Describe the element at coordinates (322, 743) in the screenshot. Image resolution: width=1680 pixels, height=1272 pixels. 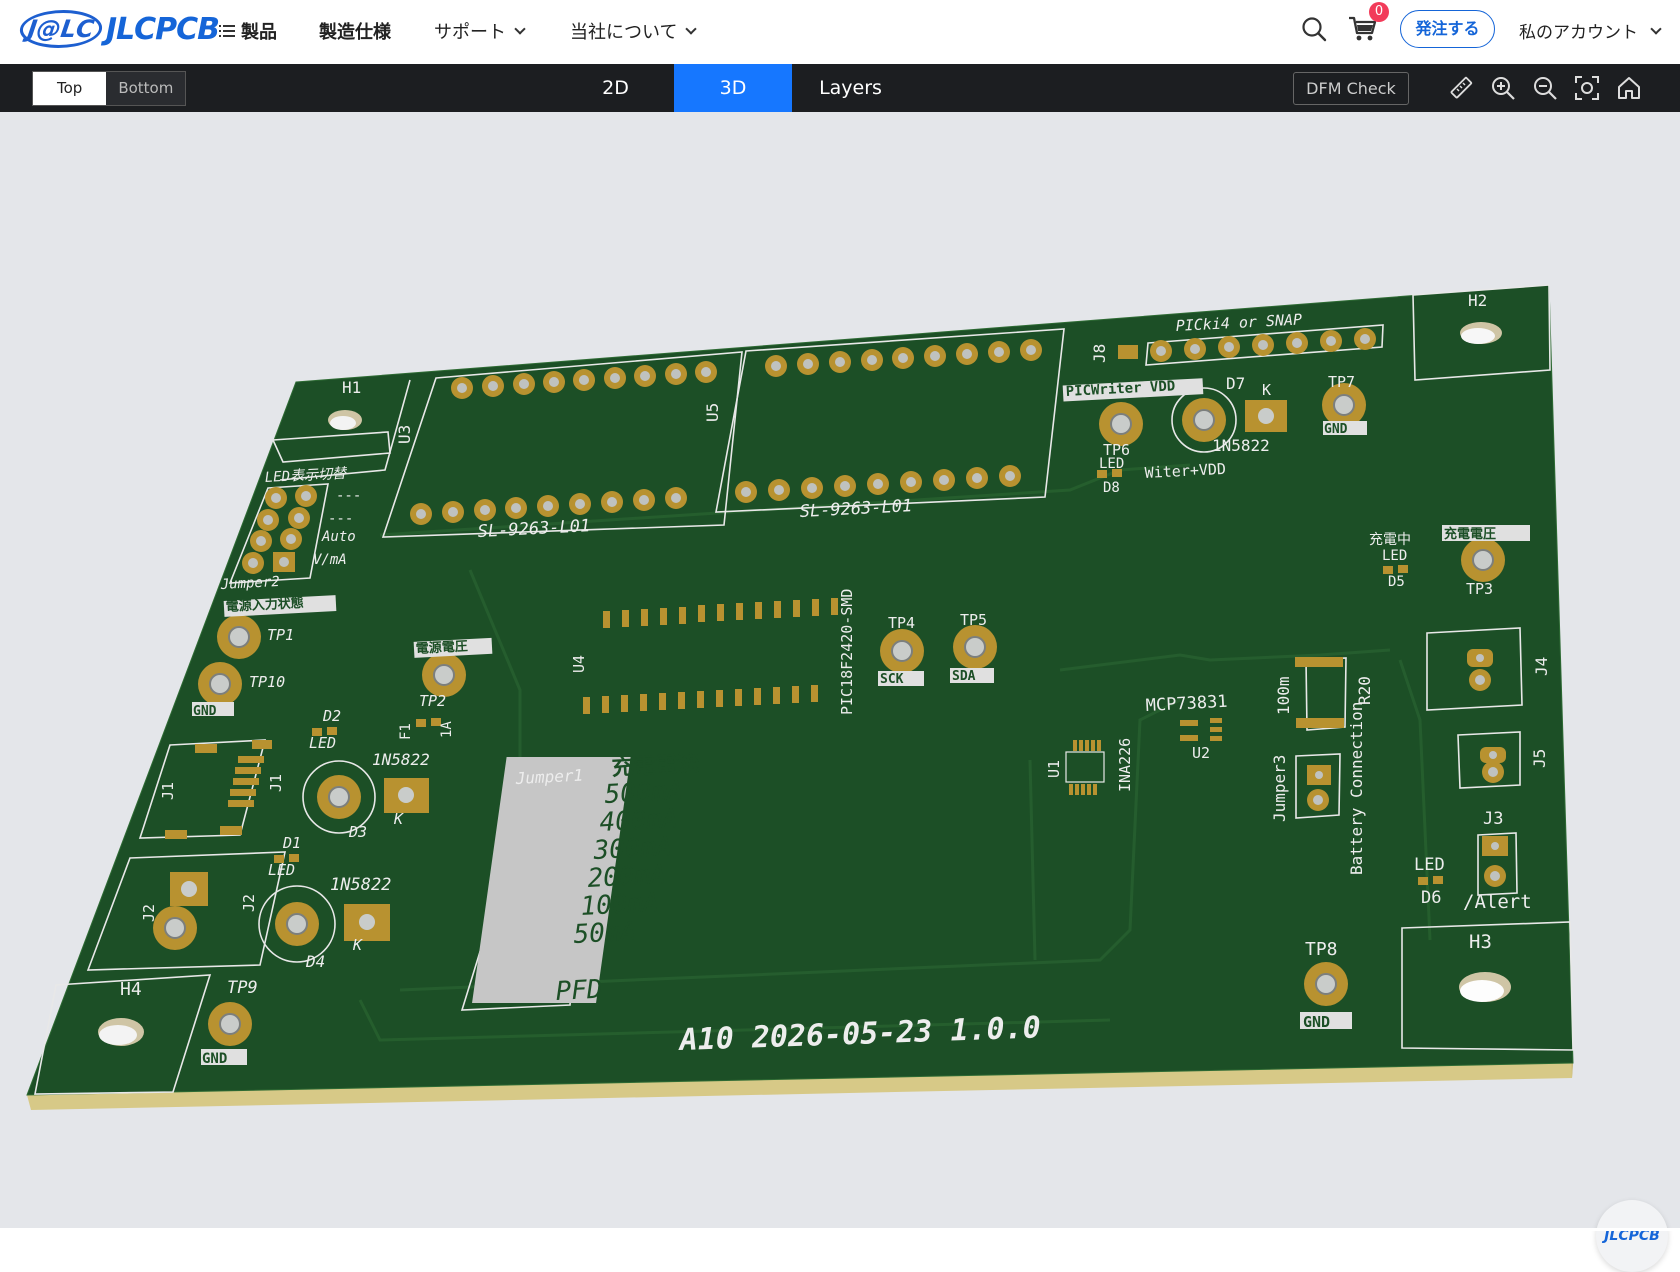
I see `d2-led-label: LED` at that location.